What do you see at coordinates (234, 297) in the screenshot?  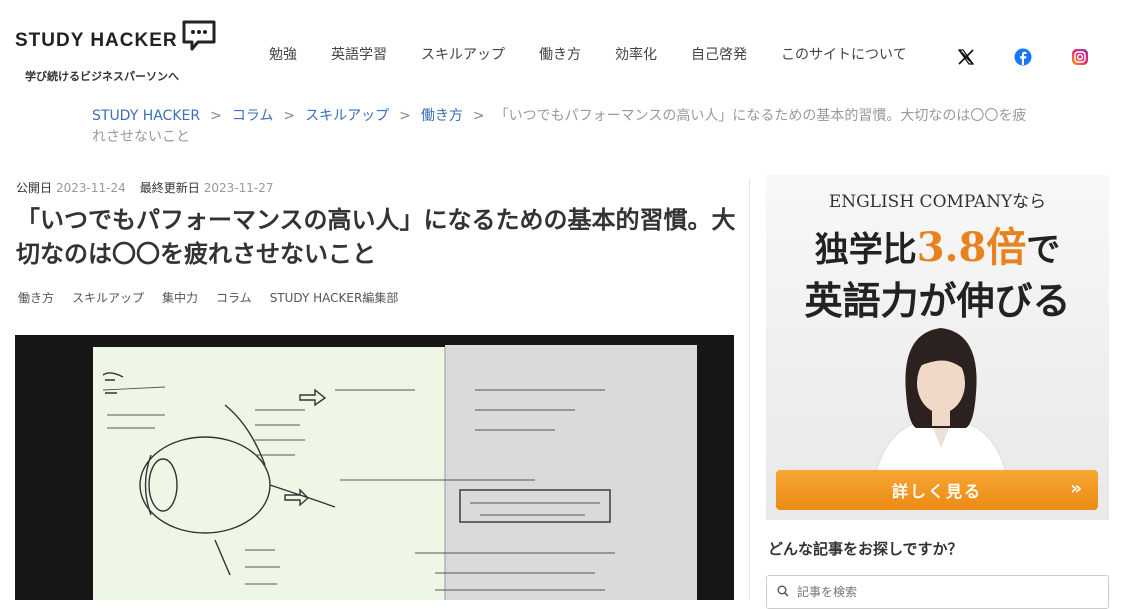 I see `tag-link: コラム` at bounding box center [234, 297].